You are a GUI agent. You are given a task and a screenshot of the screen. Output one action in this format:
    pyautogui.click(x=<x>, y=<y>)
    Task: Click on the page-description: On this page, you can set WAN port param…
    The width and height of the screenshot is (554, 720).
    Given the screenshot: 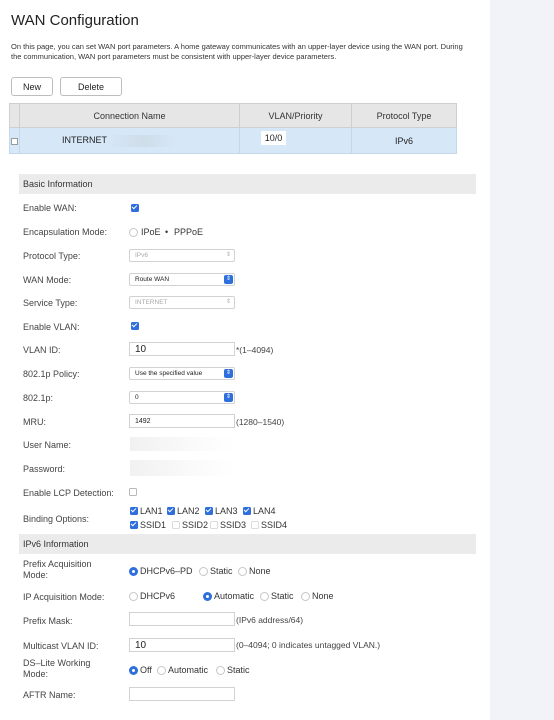 What is the action you would take?
    pyautogui.click(x=237, y=51)
    